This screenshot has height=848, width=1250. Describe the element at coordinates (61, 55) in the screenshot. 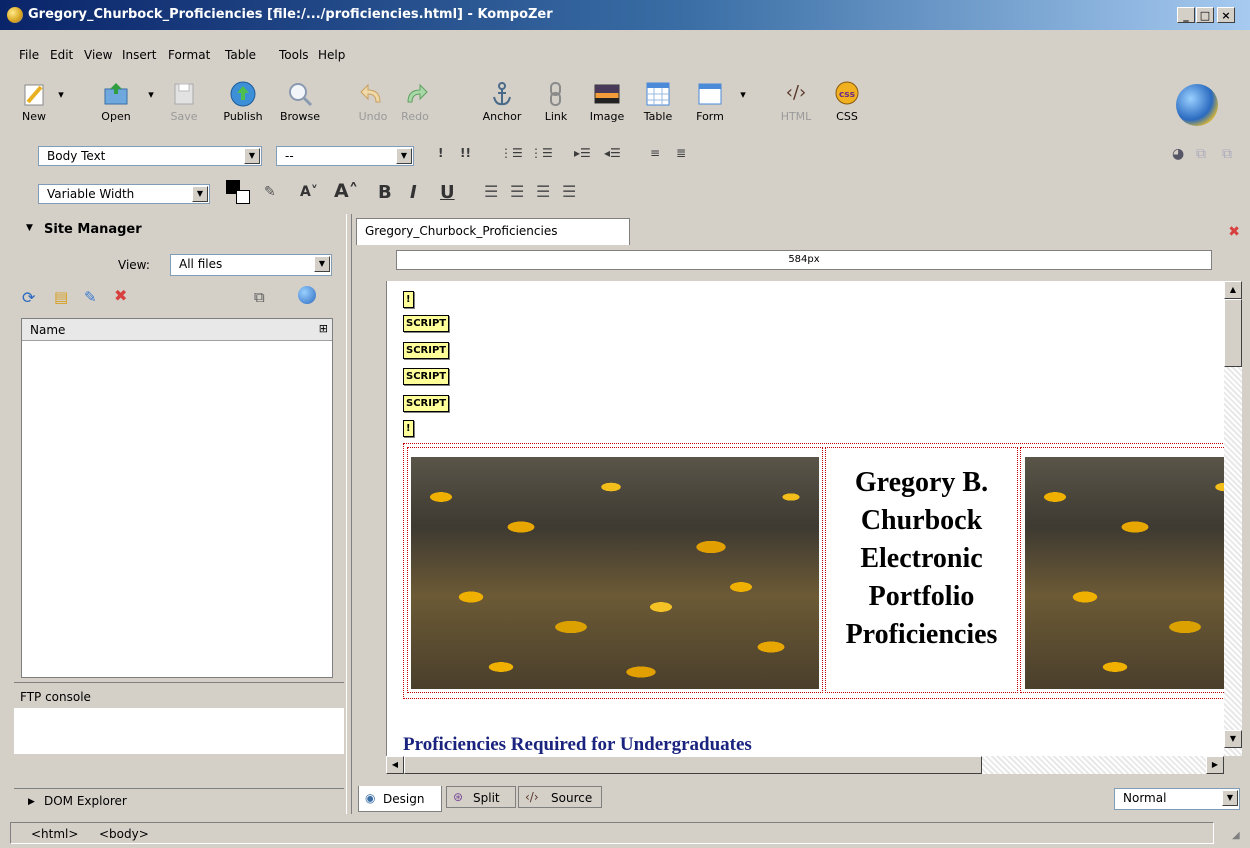

I see `menu-edit: Edit` at that location.